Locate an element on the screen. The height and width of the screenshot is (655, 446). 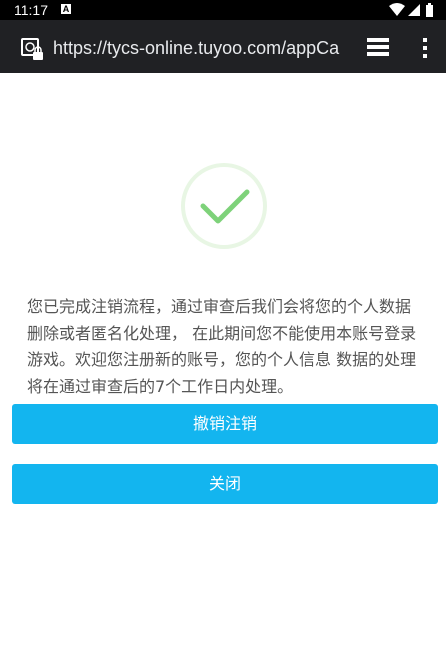
status-icons is located at coordinates (411, 10).